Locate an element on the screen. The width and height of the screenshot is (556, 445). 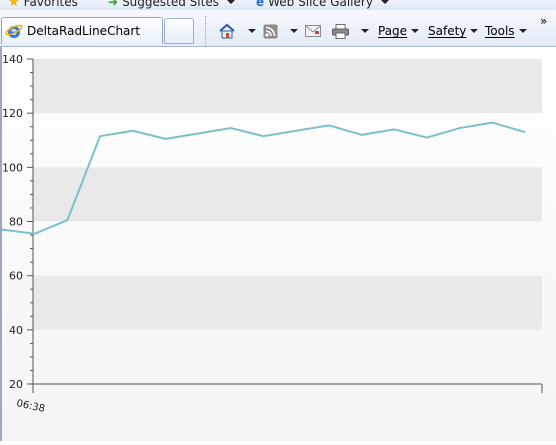
star-icon: ★ is located at coordinates (14, 5).